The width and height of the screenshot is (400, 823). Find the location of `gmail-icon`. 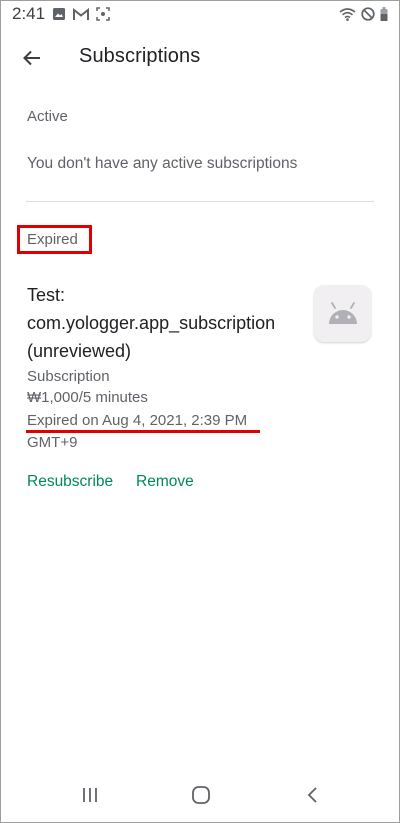

gmail-icon is located at coordinates (81, 14).